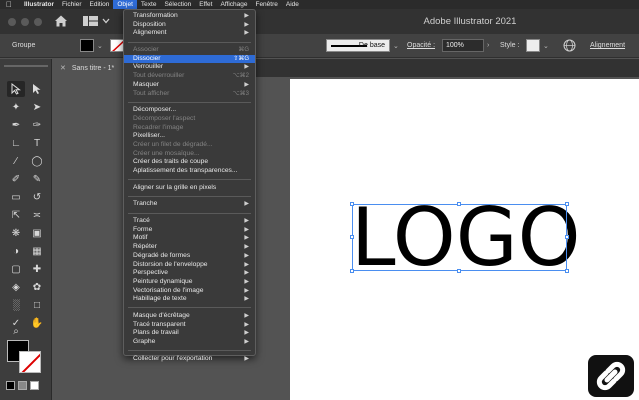  What do you see at coordinates (10, 385) in the screenshot?
I see `color-mode-button` at bounding box center [10, 385].